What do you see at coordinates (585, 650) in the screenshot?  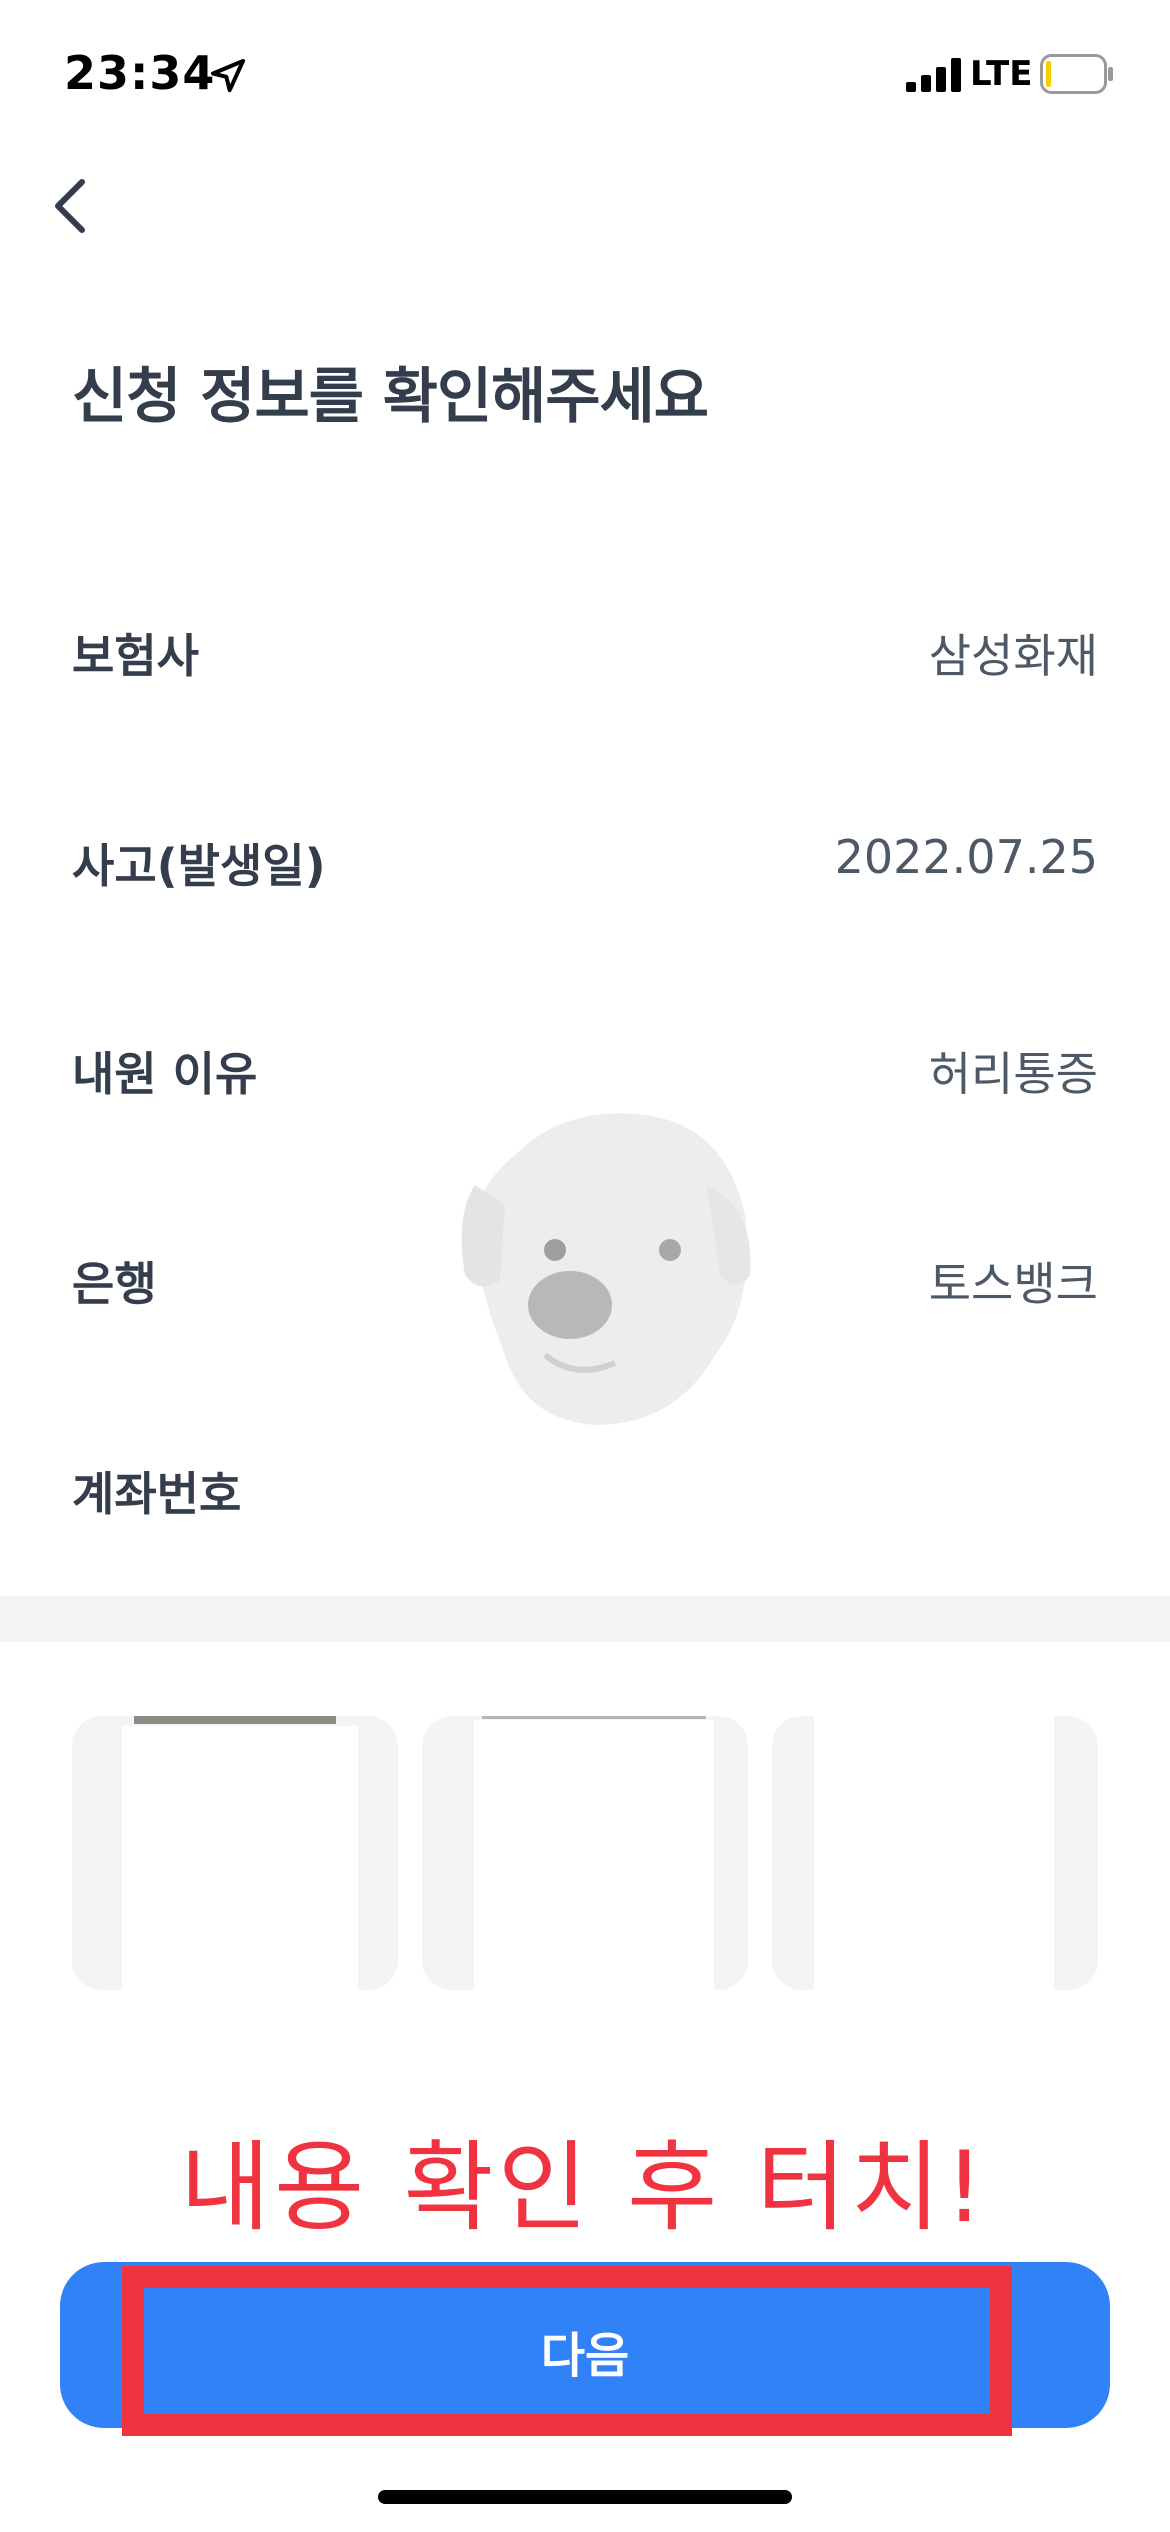 I see `info-row-insurer: 보험사 삼성화재` at bounding box center [585, 650].